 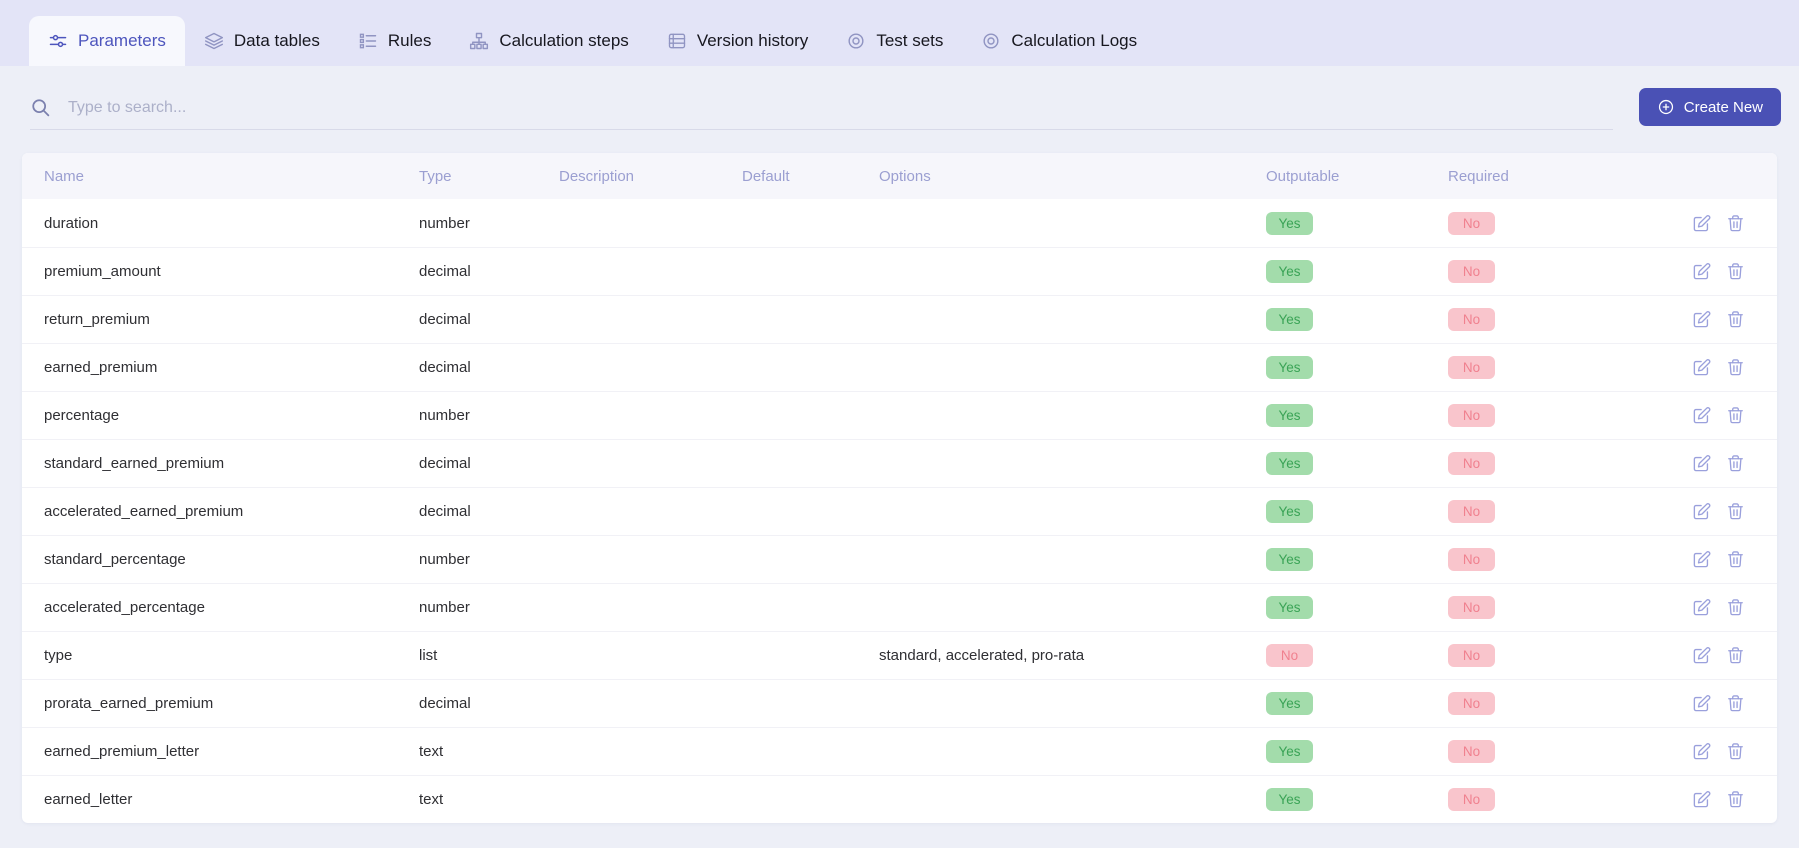 I want to click on table-row: premium_amount decimal Yes No, so click(x=899, y=271).